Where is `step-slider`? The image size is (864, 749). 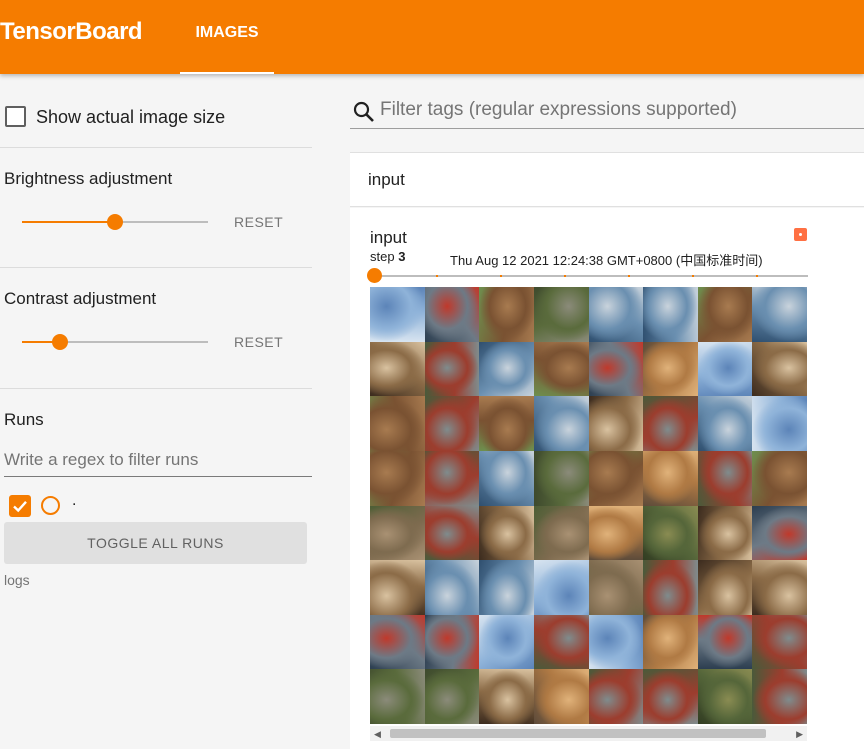 step-slider is located at coordinates (587, 275).